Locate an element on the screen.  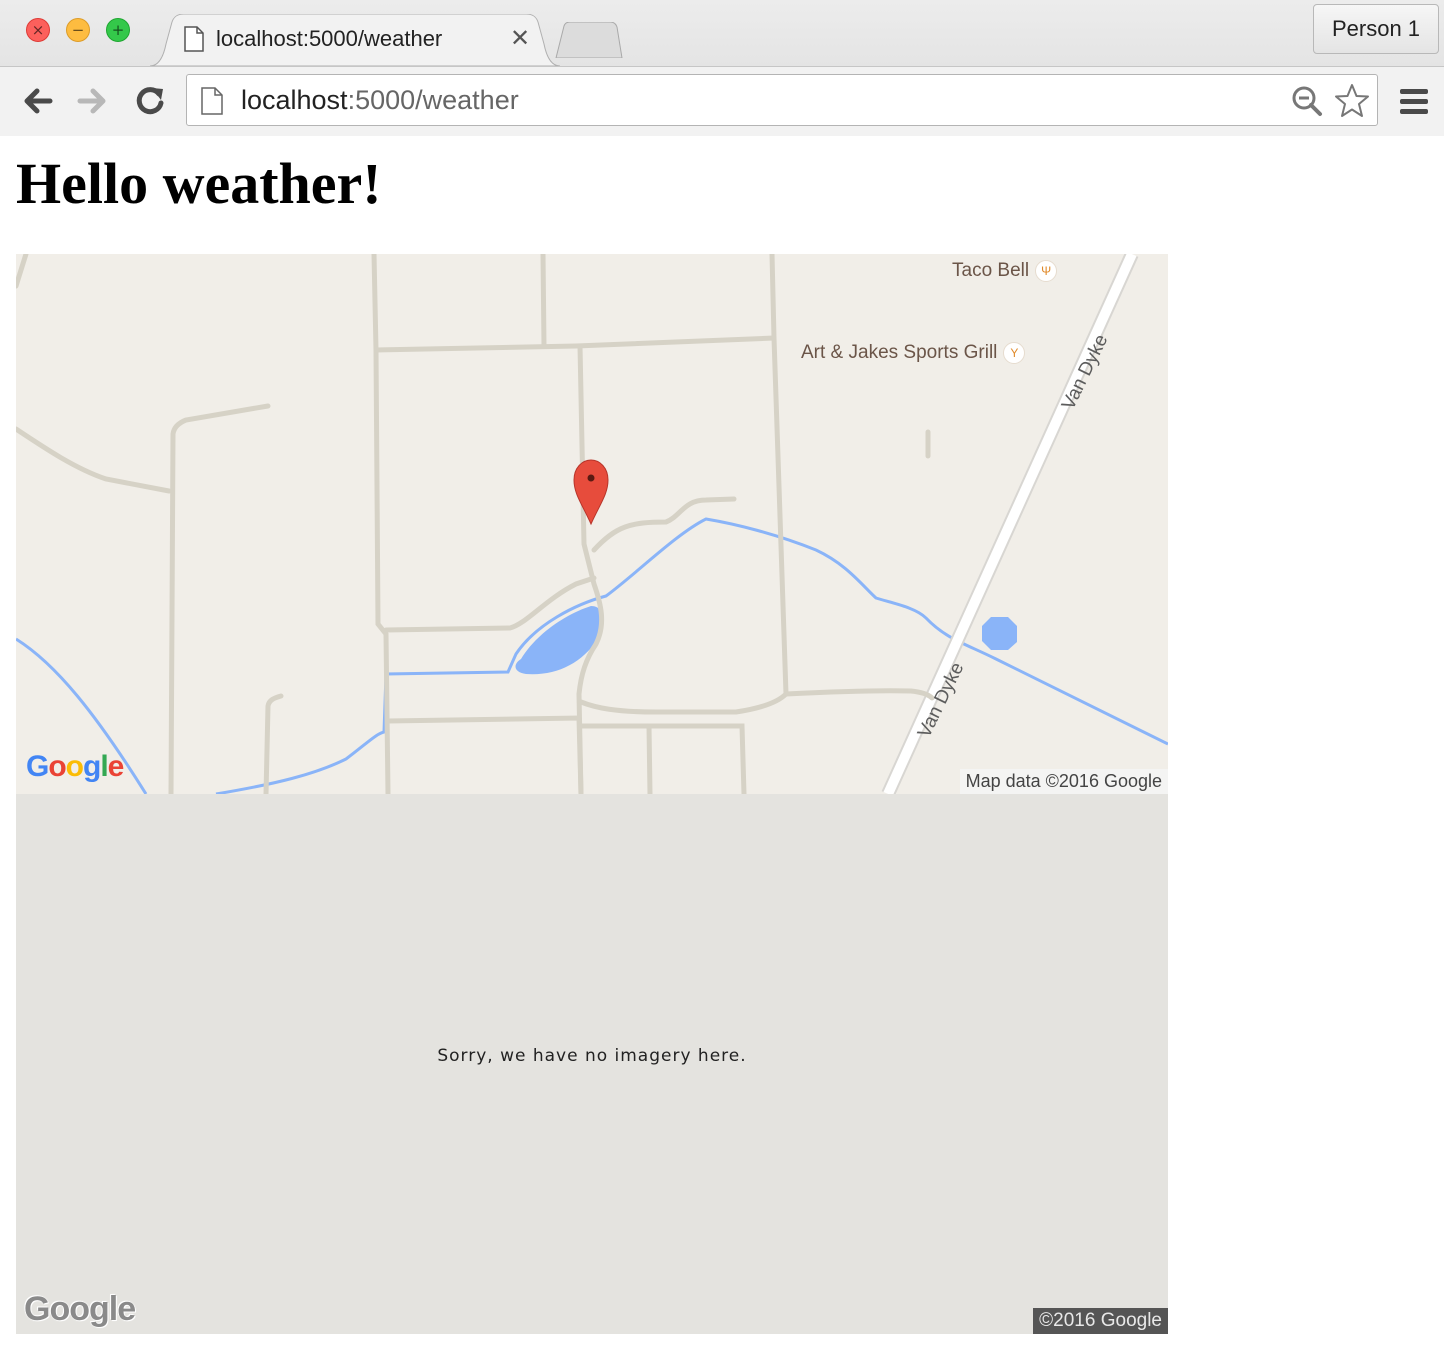
forward-icon is located at coordinates (92, 101).